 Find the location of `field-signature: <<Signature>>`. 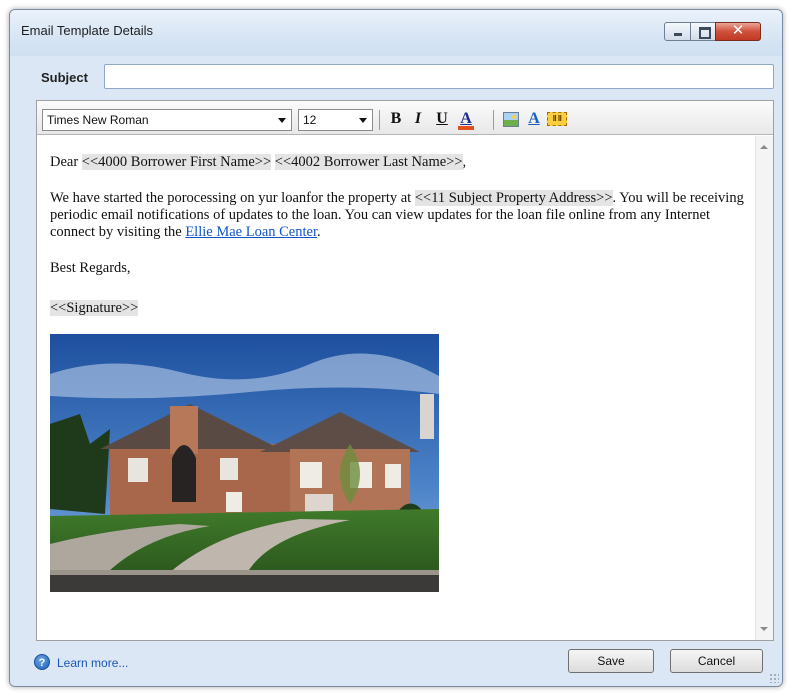

field-signature: <<Signature>> is located at coordinates (94, 308).